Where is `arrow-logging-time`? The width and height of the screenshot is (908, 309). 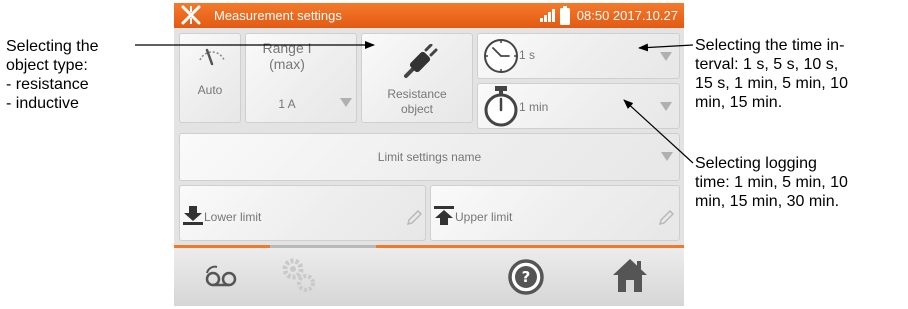 arrow-logging-time is located at coordinates (658, 131).